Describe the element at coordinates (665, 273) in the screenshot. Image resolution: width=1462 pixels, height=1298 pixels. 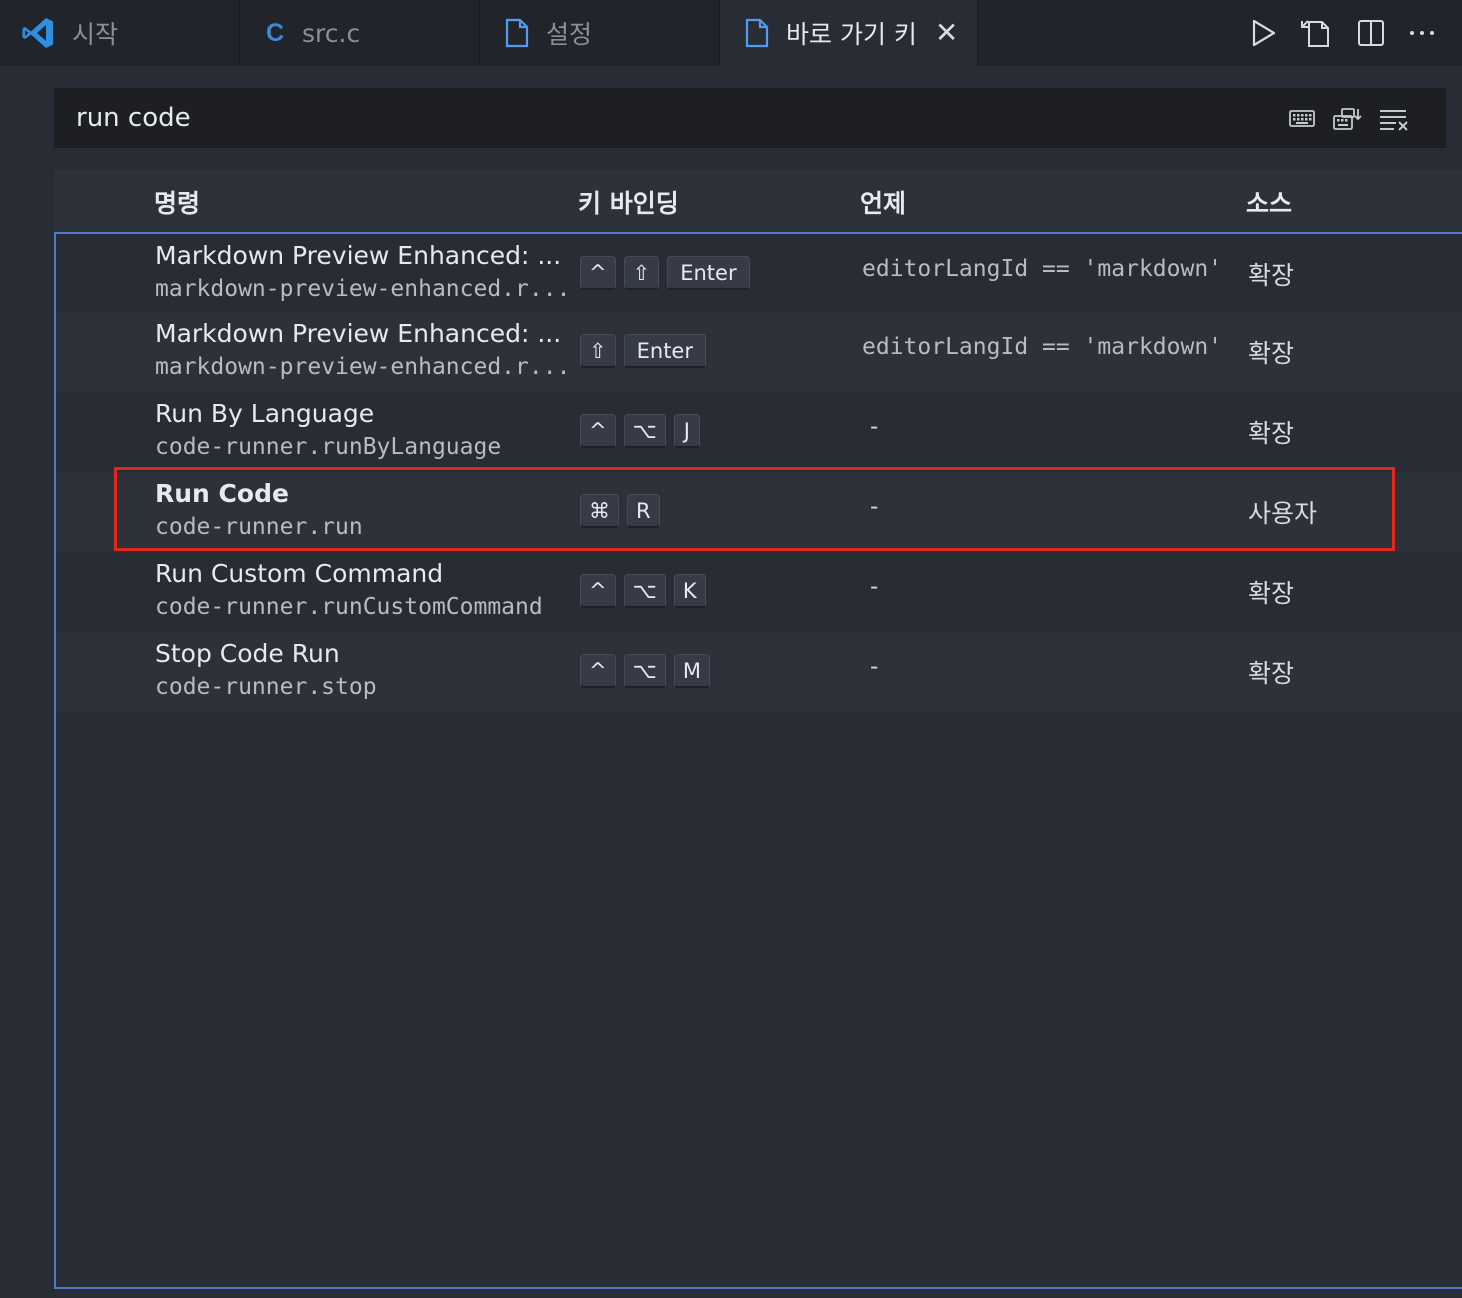
I see `keybinding-cell: ^ ⇧ Enter` at that location.